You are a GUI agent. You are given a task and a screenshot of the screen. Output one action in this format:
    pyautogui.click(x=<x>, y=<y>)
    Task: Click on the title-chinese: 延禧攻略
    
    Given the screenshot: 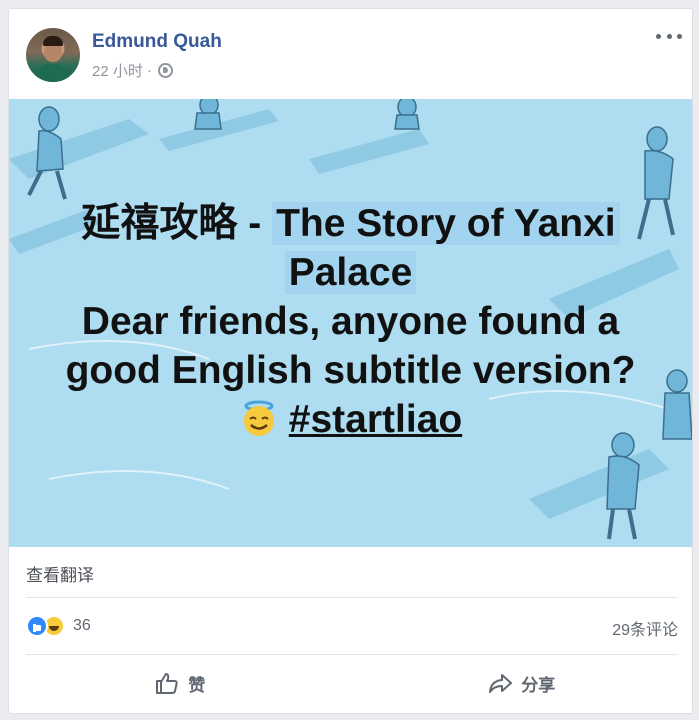 What is the action you would take?
    pyautogui.click(x=159, y=223)
    